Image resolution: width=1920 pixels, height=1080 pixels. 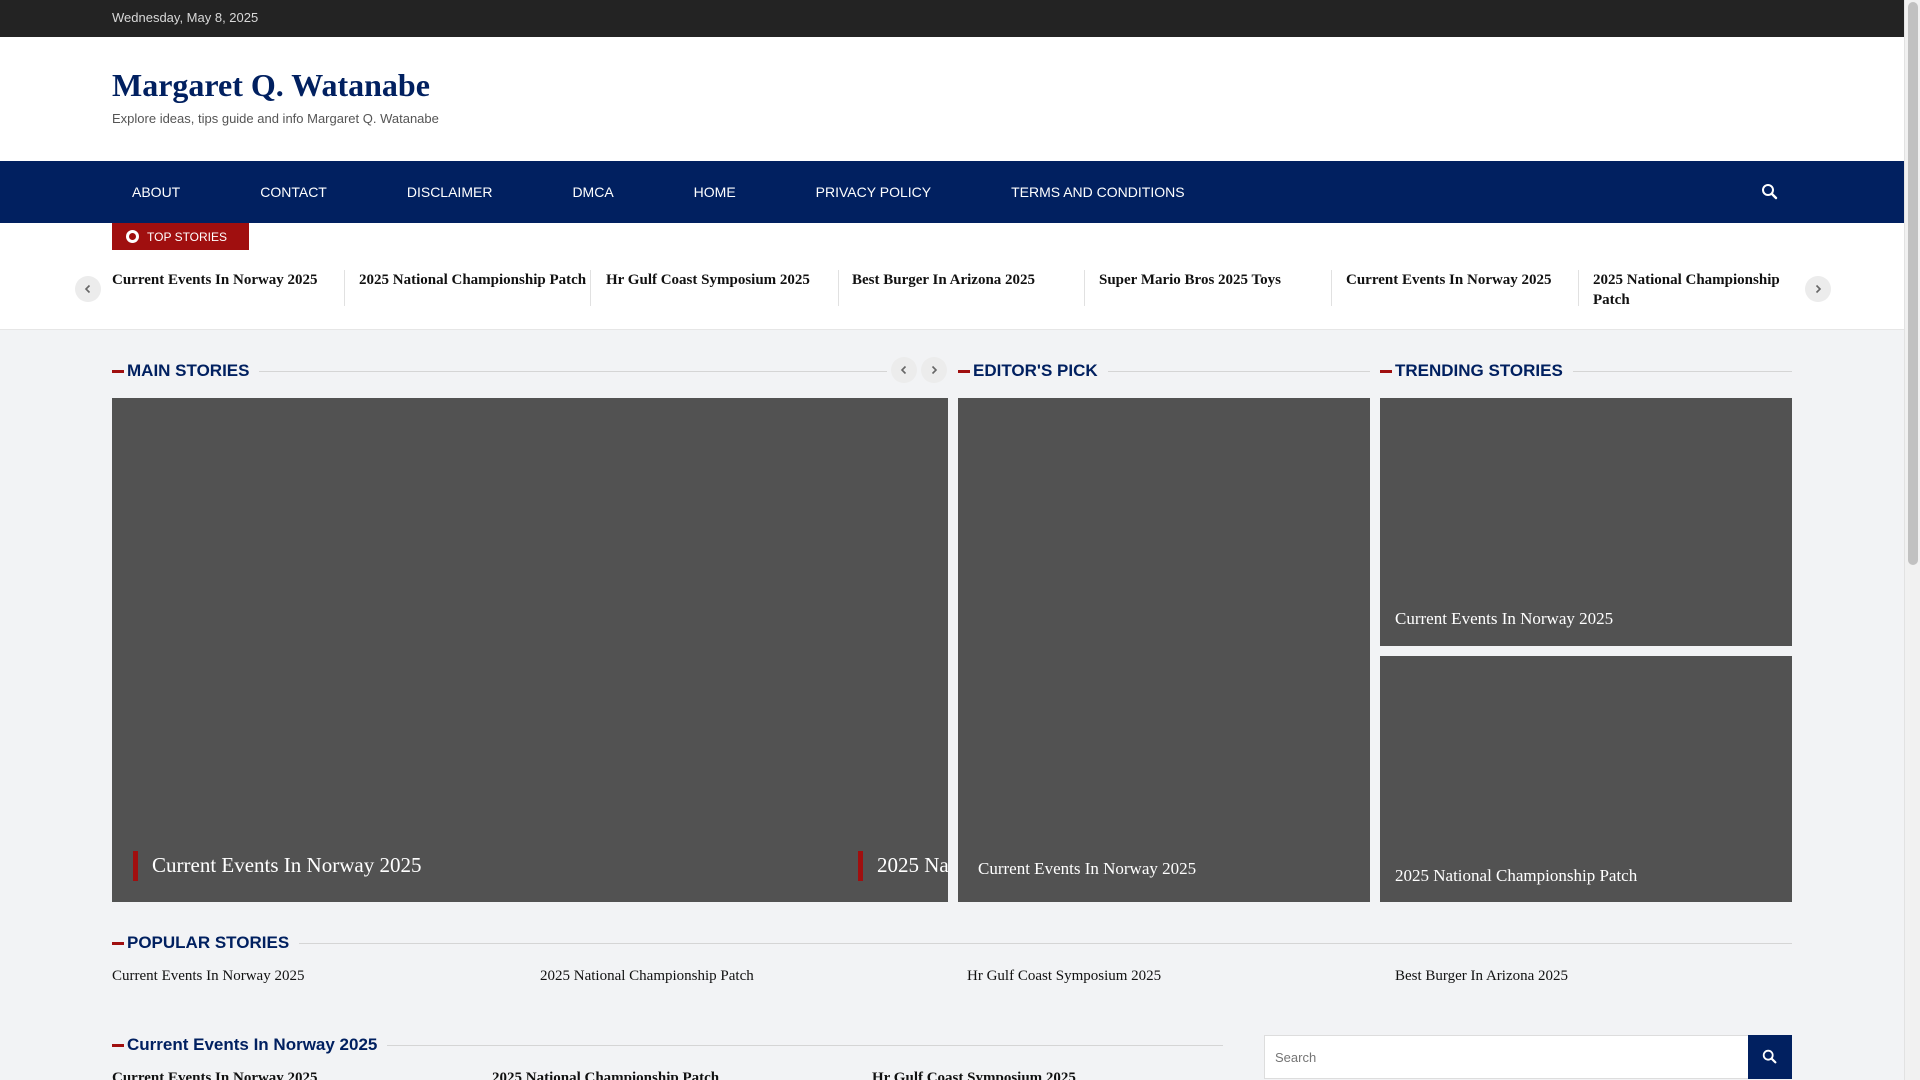 I want to click on trending-caption: Current Events In Norway 2025, so click(x=1504, y=619).